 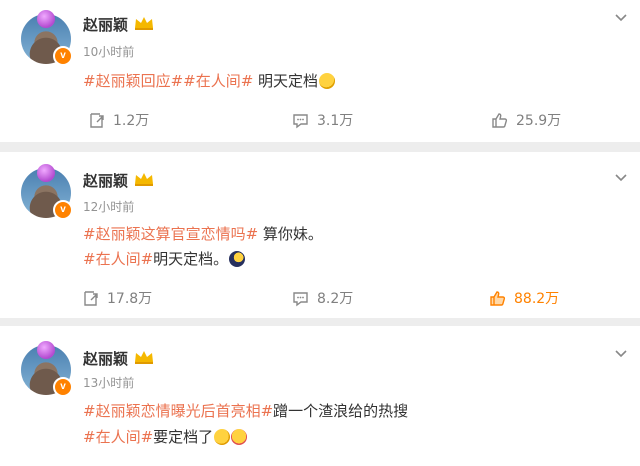 What do you see at coordinates (222, 437) in the screenshot?
I see `tearful-face-emoji-icon` at bounding box center [222, 437].